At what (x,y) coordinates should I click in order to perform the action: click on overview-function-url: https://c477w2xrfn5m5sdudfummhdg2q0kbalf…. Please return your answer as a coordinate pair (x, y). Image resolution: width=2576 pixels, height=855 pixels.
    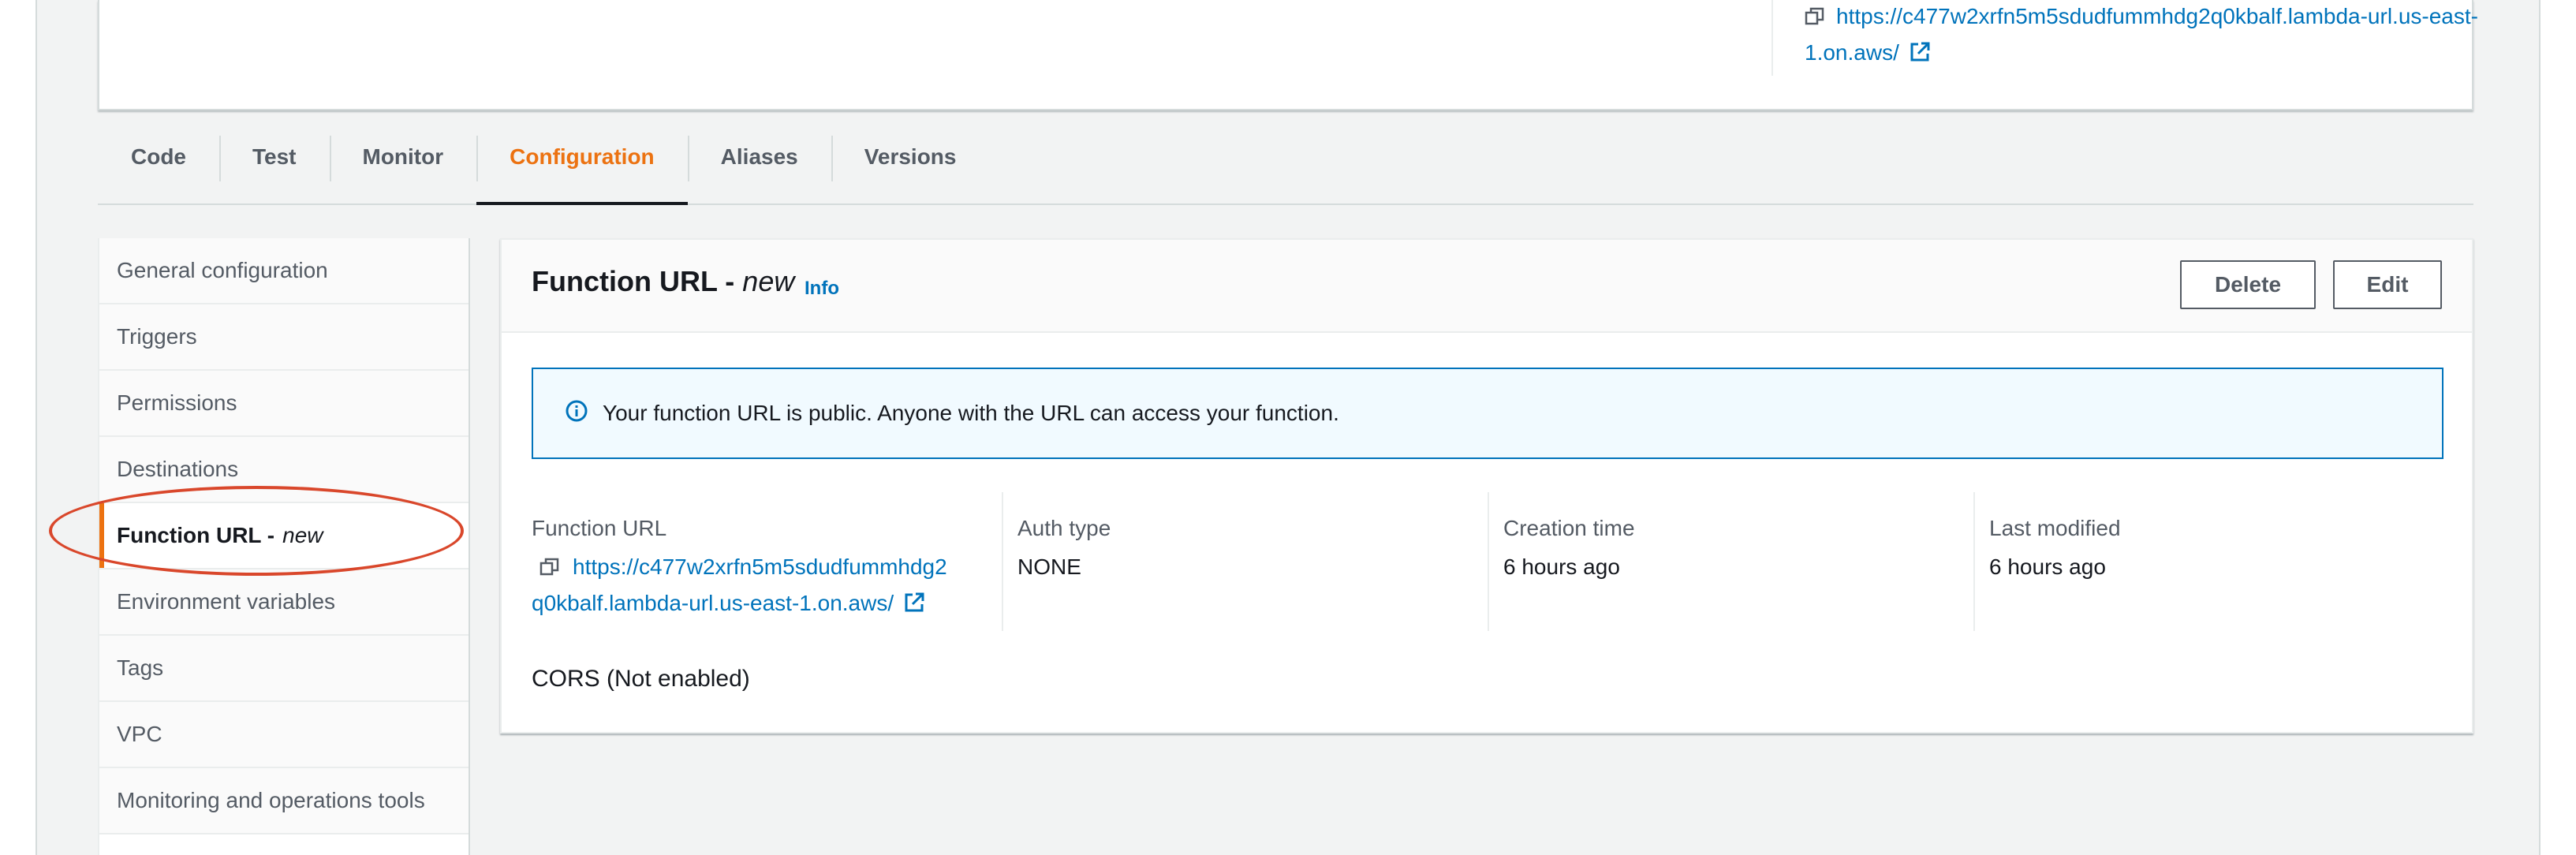
    Looking at the image, I should click on (2175, 36).